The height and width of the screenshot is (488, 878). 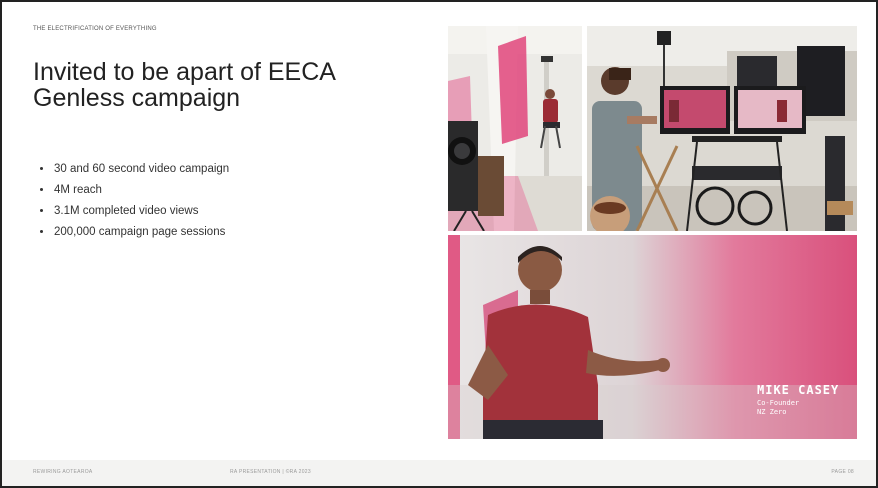 I want to click on footer-center: RA PRESENTATION | ©RA 2023, so click(x=270, y=472).